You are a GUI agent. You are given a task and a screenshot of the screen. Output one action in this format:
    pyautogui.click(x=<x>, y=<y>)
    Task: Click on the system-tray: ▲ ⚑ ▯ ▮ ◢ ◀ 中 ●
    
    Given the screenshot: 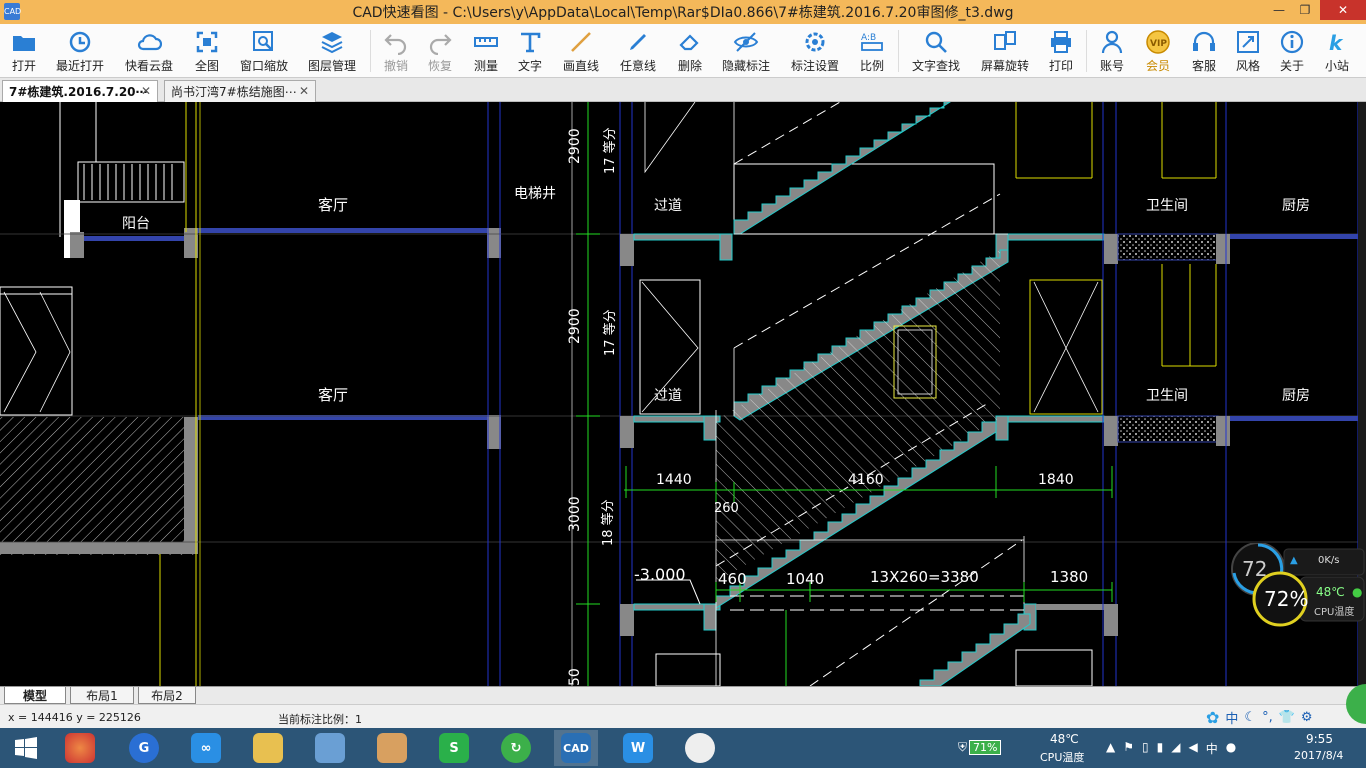 What is the action you would take?
    pyautogui.click(x=1171, y=748)
    